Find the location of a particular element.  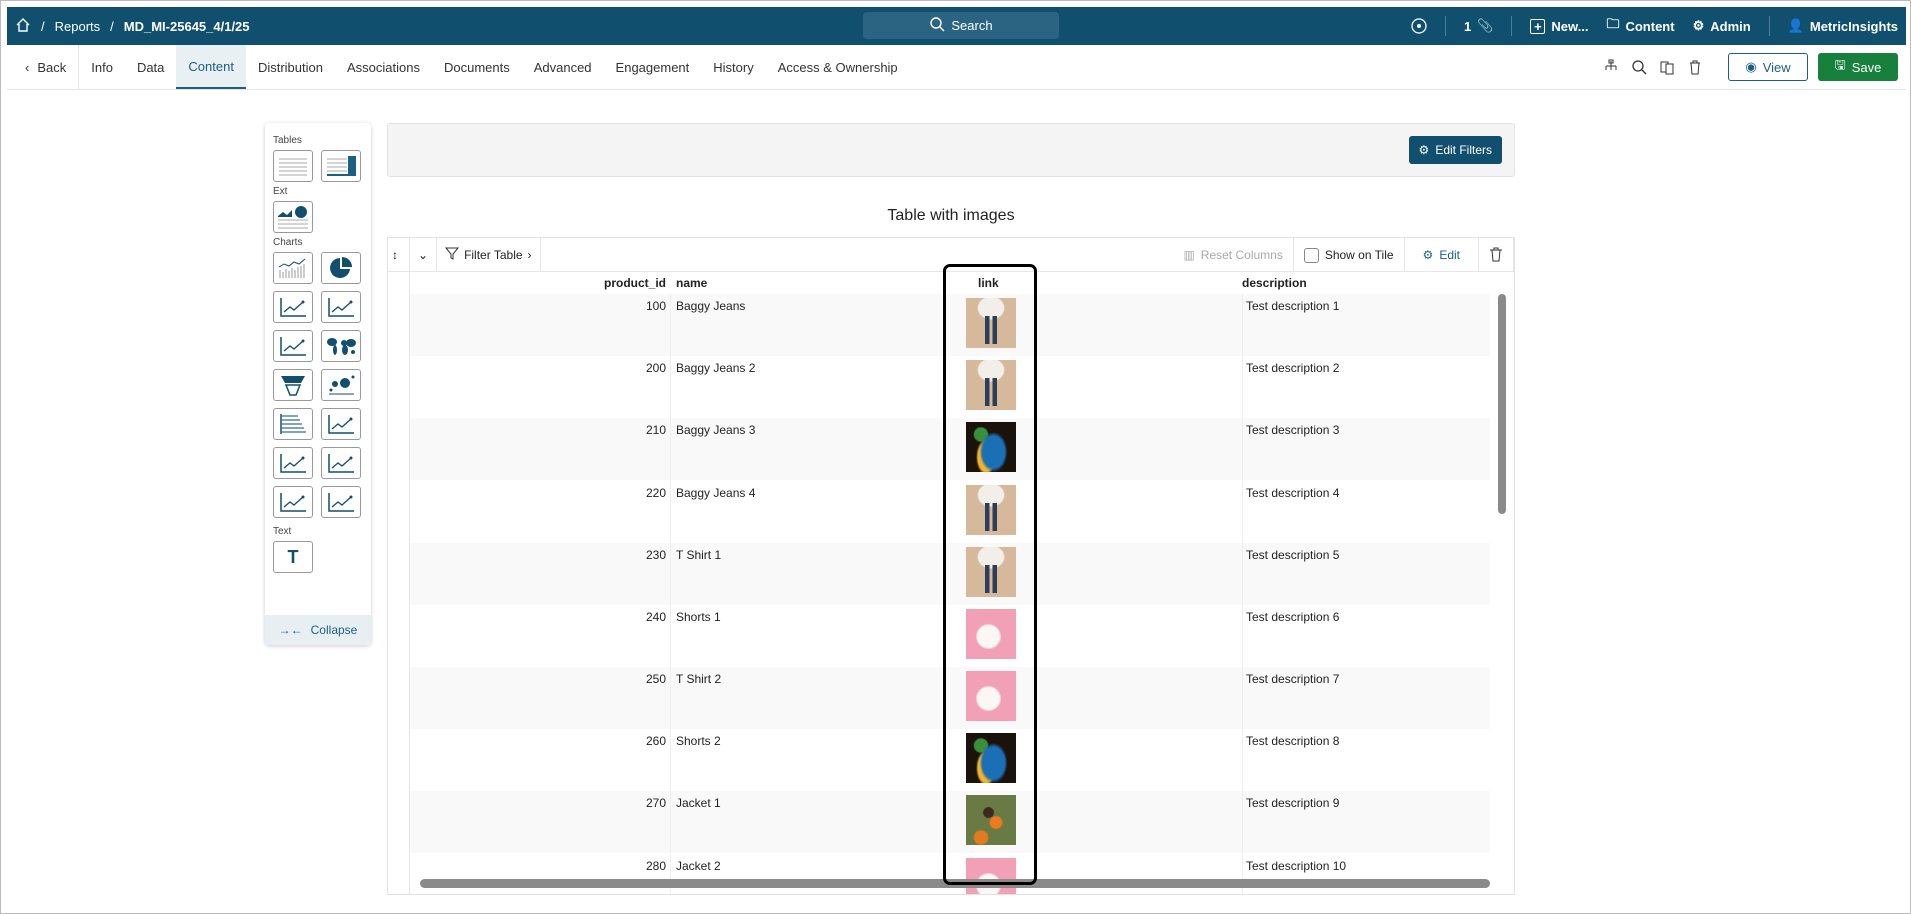

reset-columns-button: ▥ Reset Columns is located at coordinates (1233, 255).